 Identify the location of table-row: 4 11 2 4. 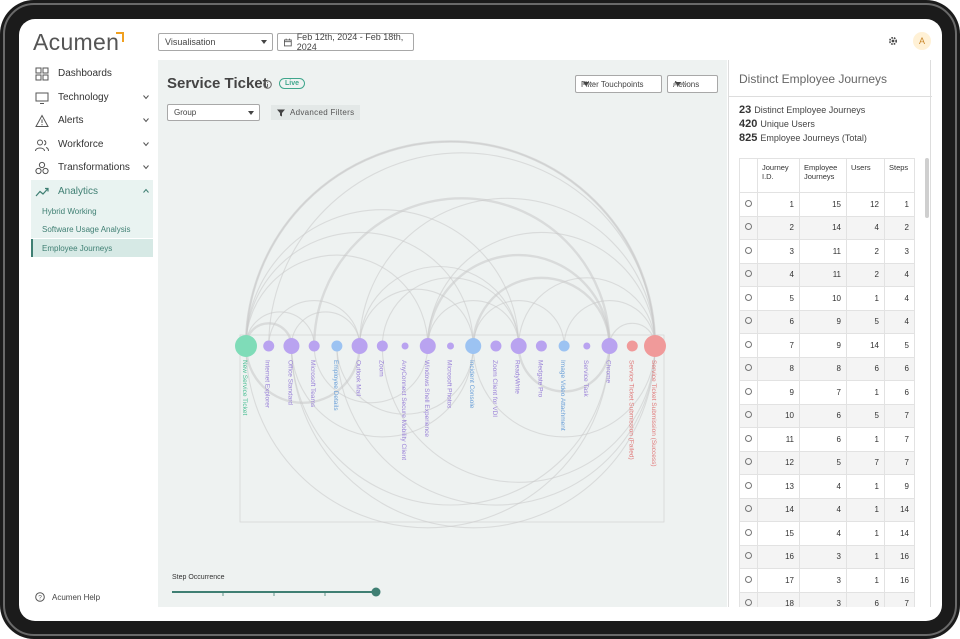
(827, 274).